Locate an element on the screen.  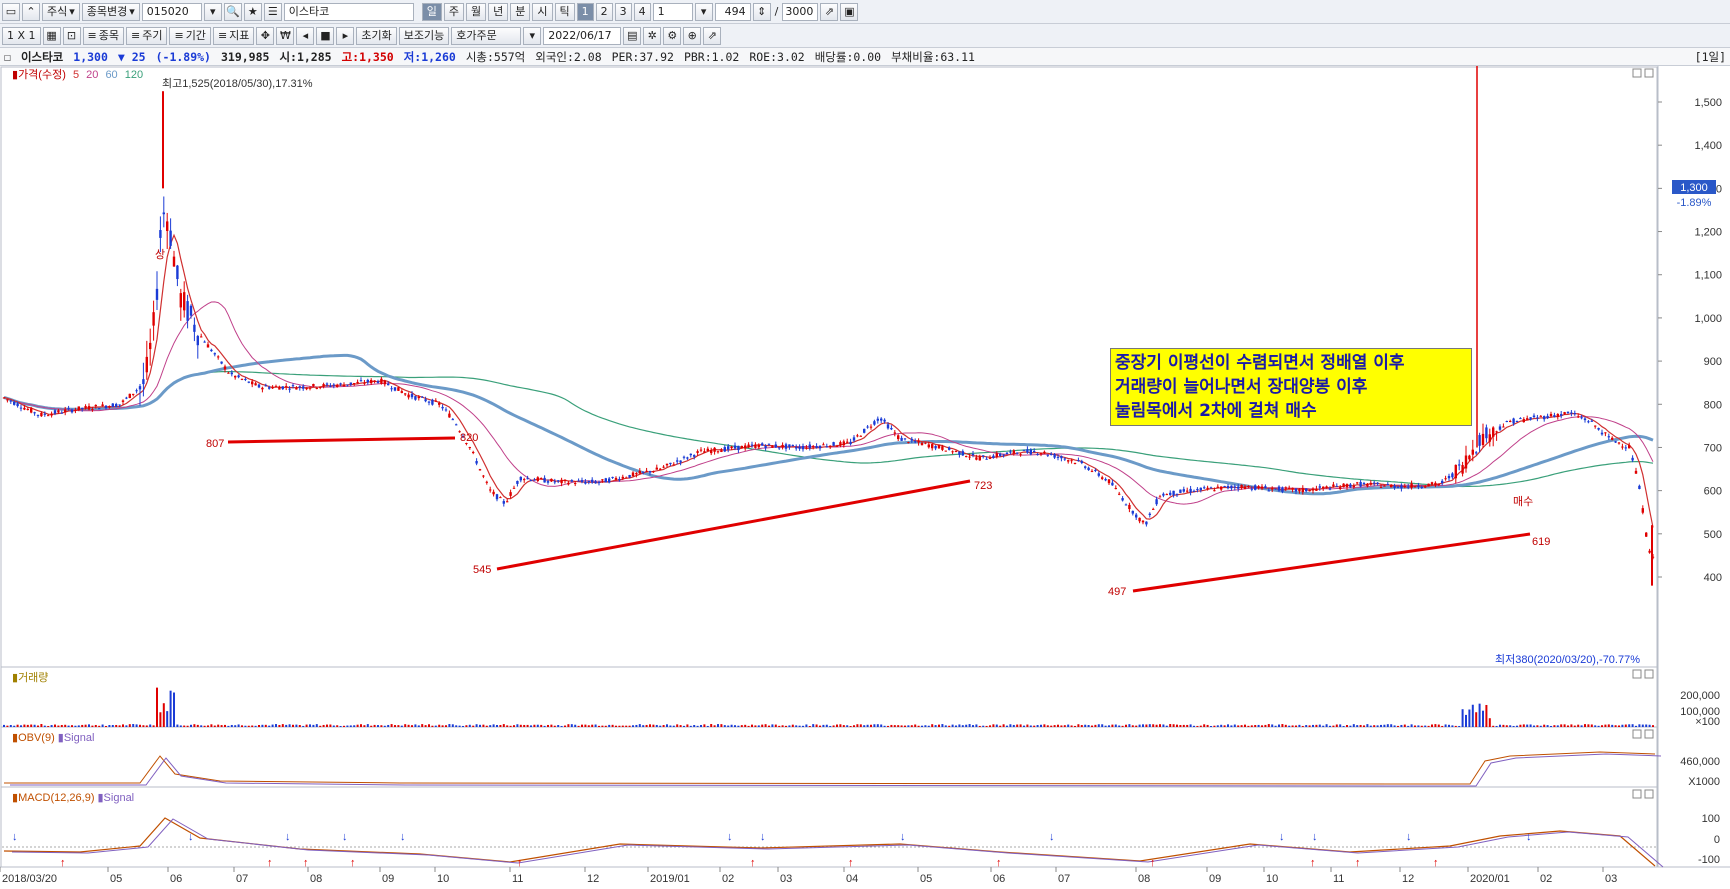
stock-code-input: 015020 is located at coordinates (171, 11).